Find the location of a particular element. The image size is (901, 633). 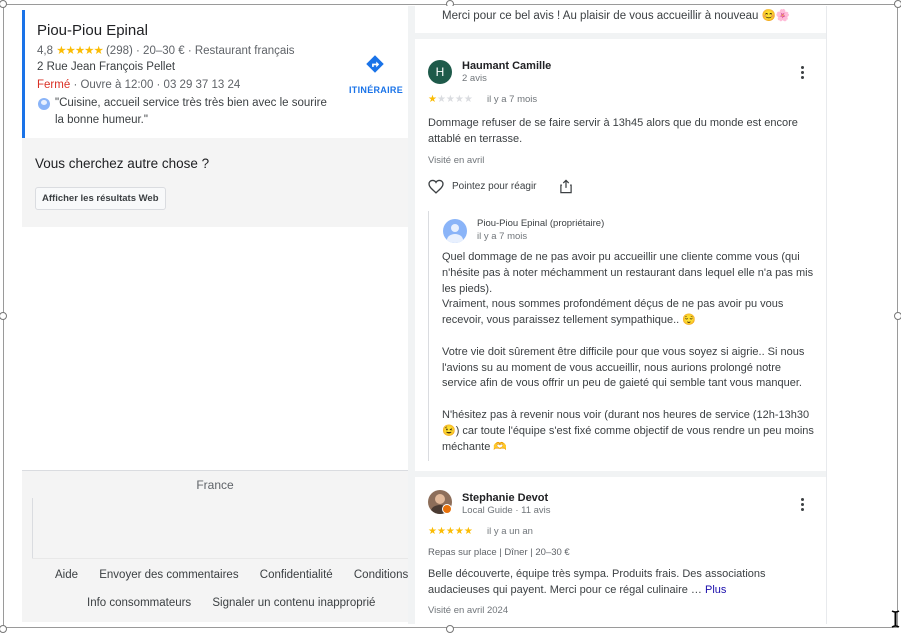

review-count: (298) is located at coordinates (119, 51).